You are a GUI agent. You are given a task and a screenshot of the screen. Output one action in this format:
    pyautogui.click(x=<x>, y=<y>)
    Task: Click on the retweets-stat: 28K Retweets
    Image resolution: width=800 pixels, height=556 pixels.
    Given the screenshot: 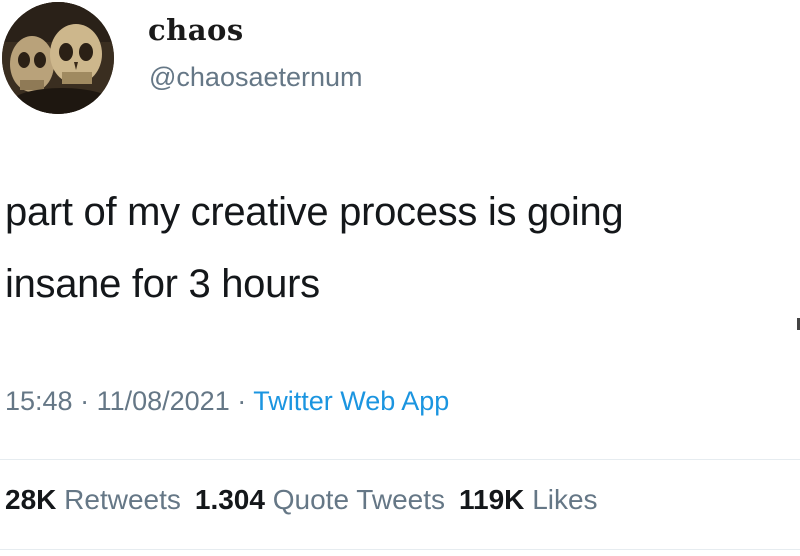 What is the action you would take?
    pyautogui.click(x=93, y=499)
    